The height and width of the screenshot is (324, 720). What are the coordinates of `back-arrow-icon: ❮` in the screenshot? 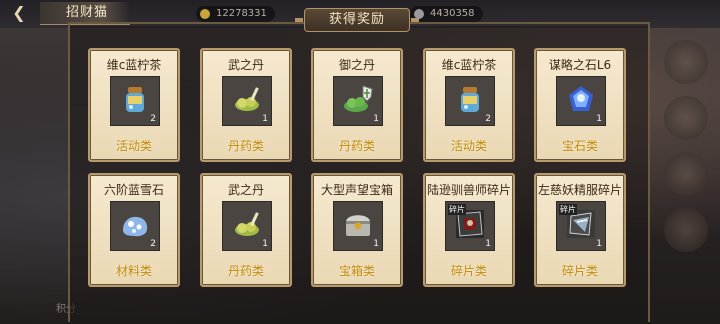 It's located at (19, 13).